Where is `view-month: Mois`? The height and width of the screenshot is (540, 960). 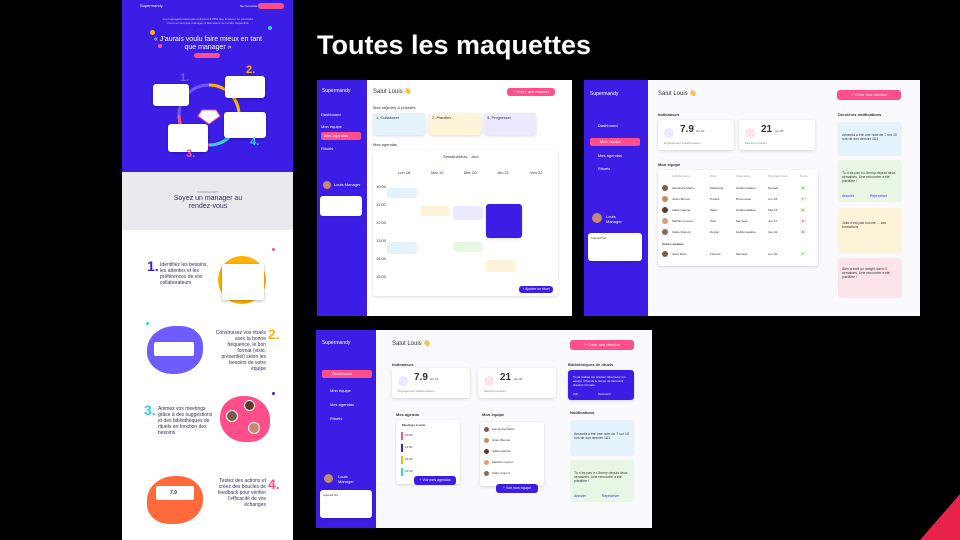
view-month: Mois is located at coordinates (463, 156).